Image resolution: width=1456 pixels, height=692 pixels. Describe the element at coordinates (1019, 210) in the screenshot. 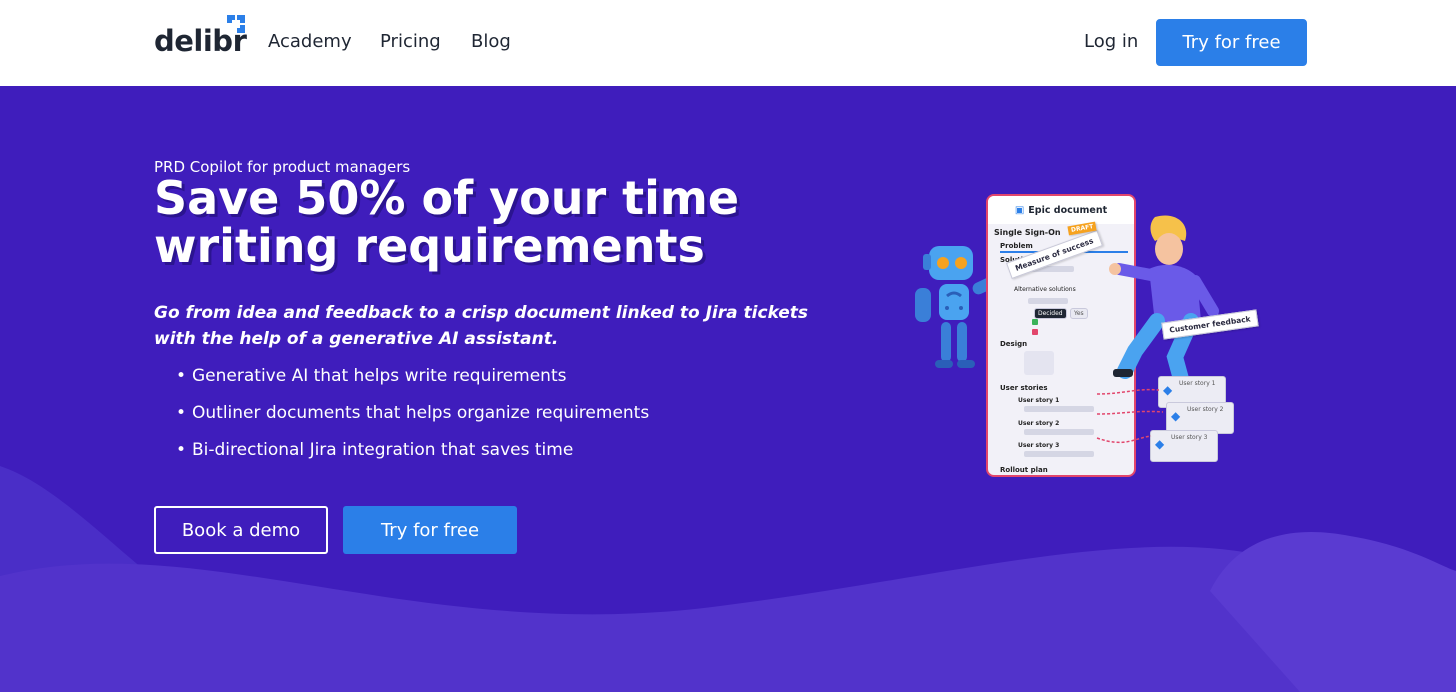

I see `delibr-mark-icon: ▣` at that location.